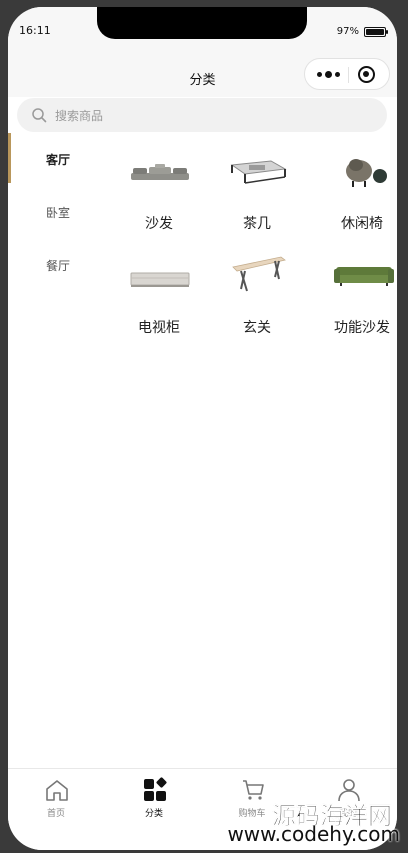 This screenshot has height=853, width=408. What do you see at coordinates (257, 297) in the screenshot?
I see `product-card-console-table: 玄关` at bounding box center [257, 297].